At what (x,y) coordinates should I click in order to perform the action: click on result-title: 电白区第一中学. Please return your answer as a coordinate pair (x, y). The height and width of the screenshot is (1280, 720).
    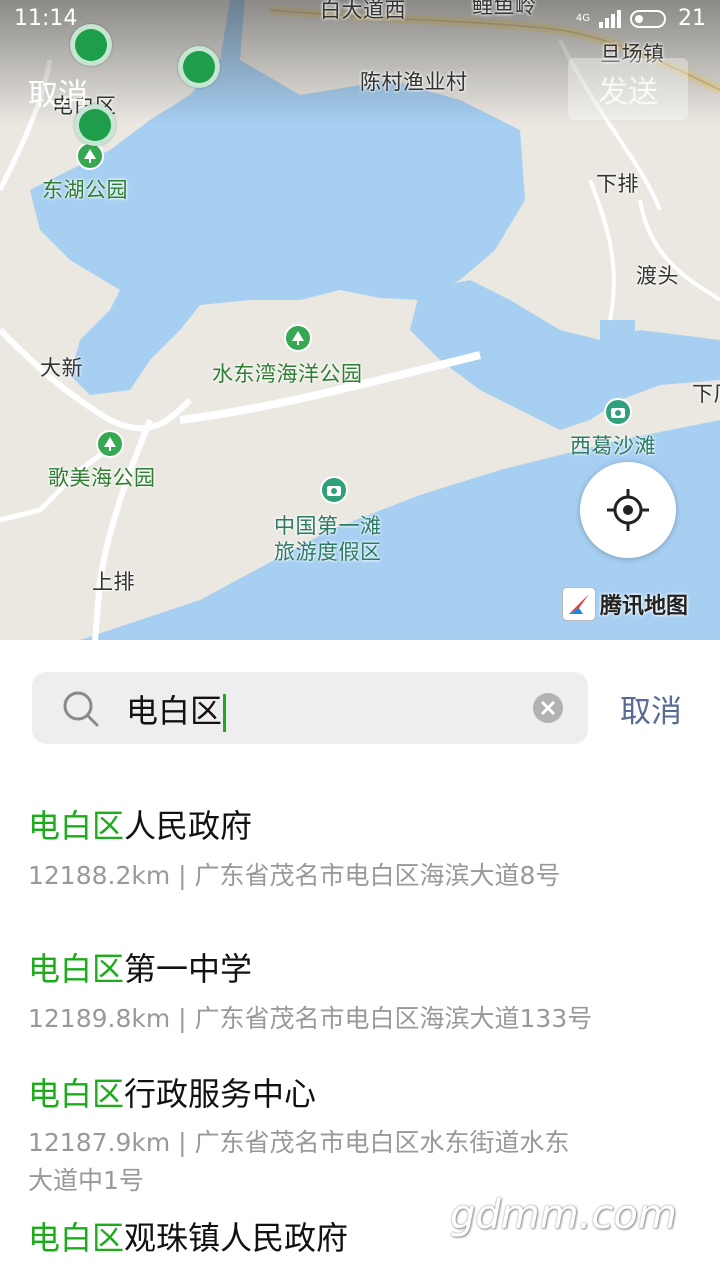
    Looking at the image, I should click on (358, 969).